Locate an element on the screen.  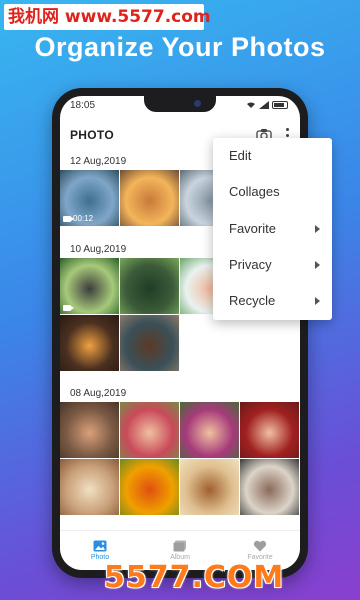
video-duration: 00:12 is located at coordinates (83, 218).